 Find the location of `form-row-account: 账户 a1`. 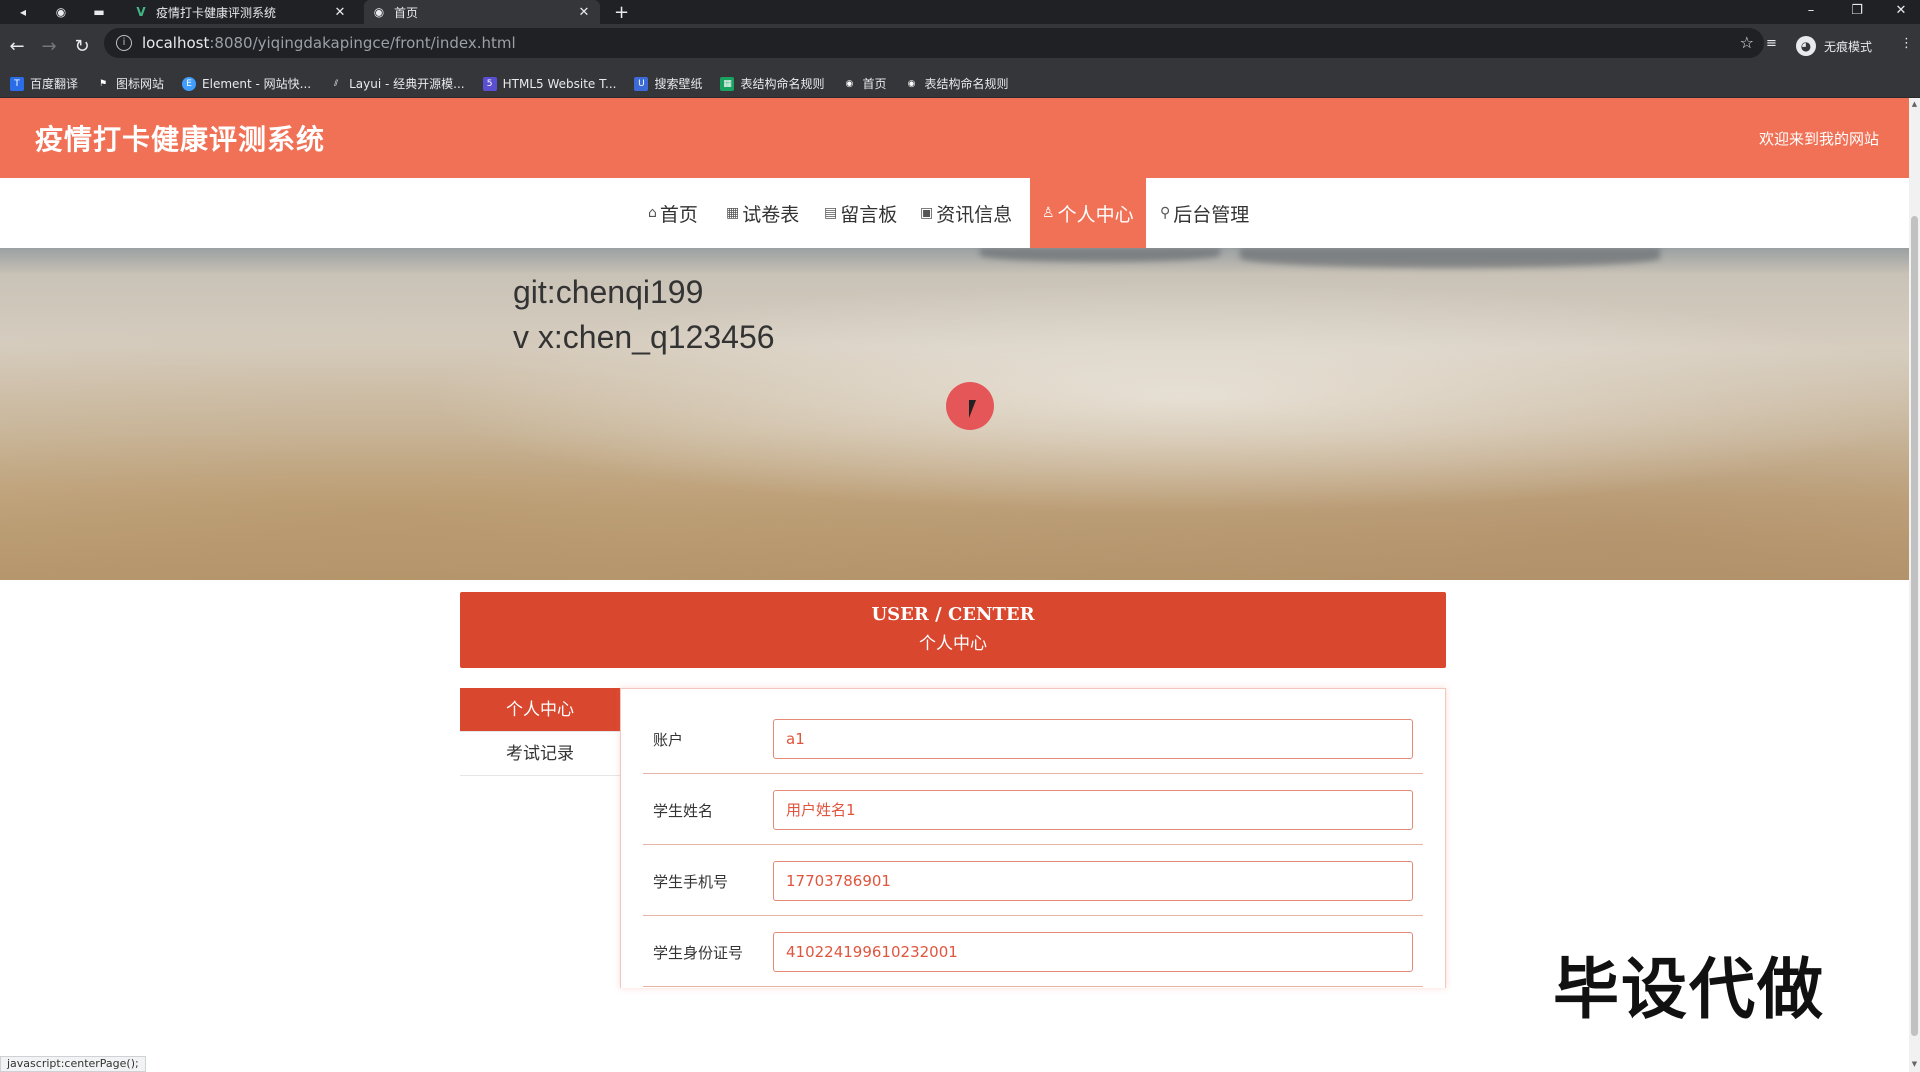

form-row-account: 账户 a1 is located at coordinates (1033, 738).